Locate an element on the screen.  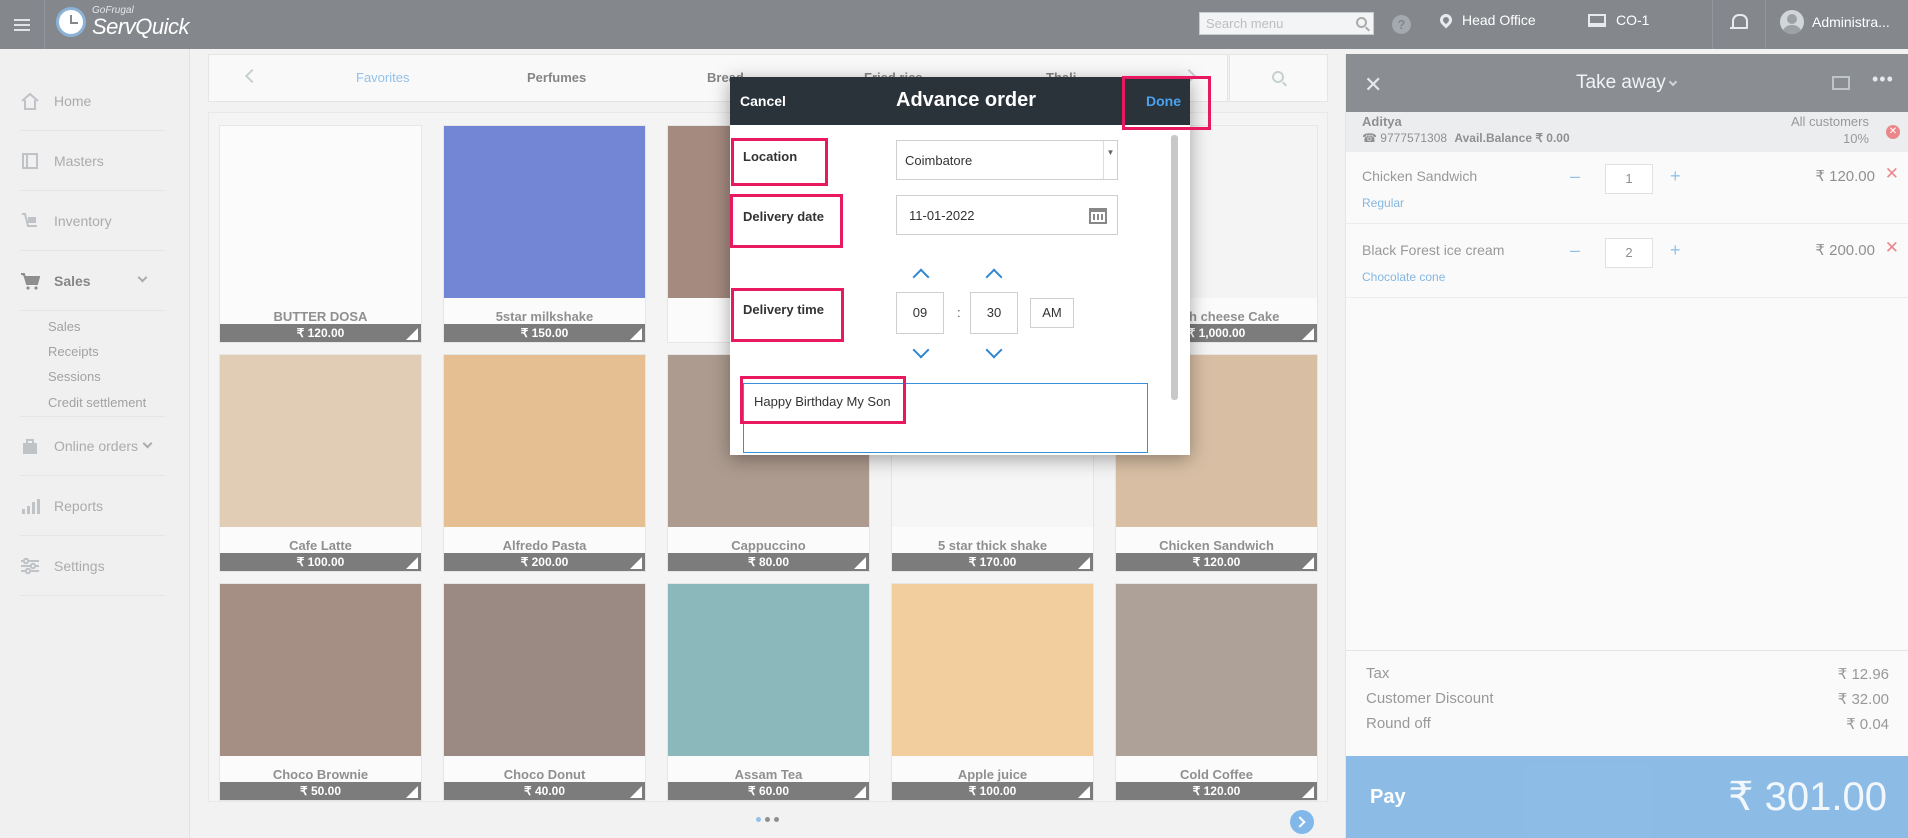
order-note-text: Happy Birthday My Son is located at coordinates (822, 401).